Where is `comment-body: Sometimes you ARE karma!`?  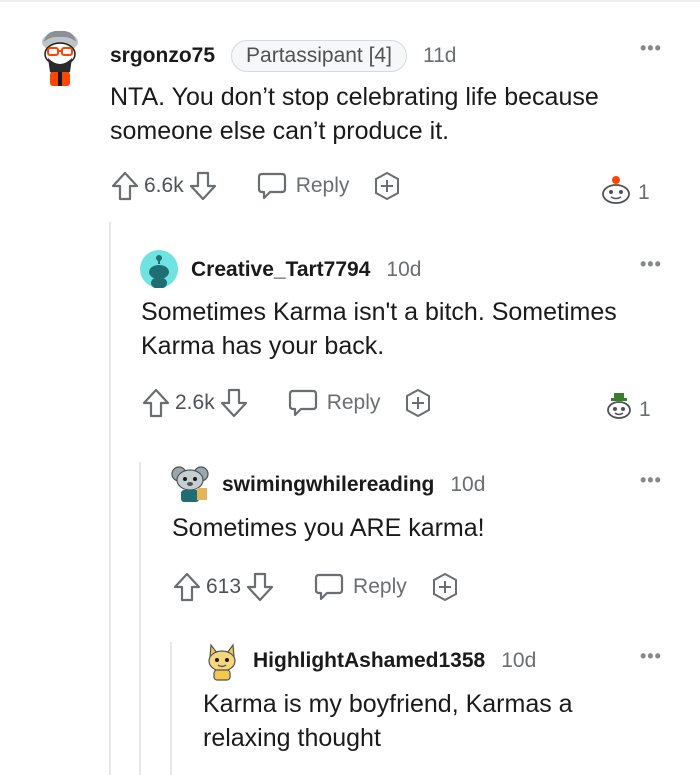 comment-body: Sometimes you ARE karma! is located at coordinates (328, 528).